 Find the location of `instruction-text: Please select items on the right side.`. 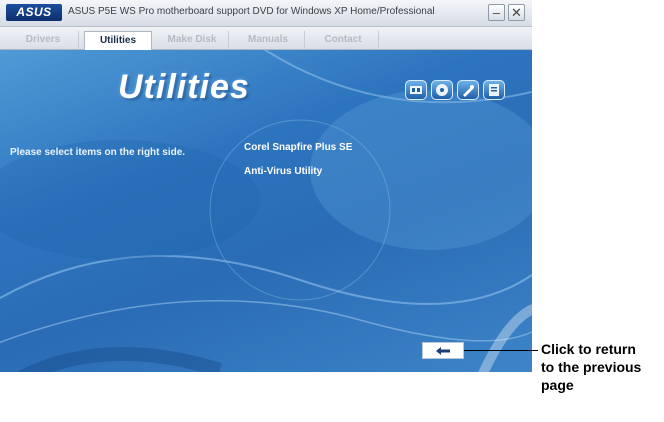

instruction-text: Please select items on the right side. is located at coordinates (98, 152).